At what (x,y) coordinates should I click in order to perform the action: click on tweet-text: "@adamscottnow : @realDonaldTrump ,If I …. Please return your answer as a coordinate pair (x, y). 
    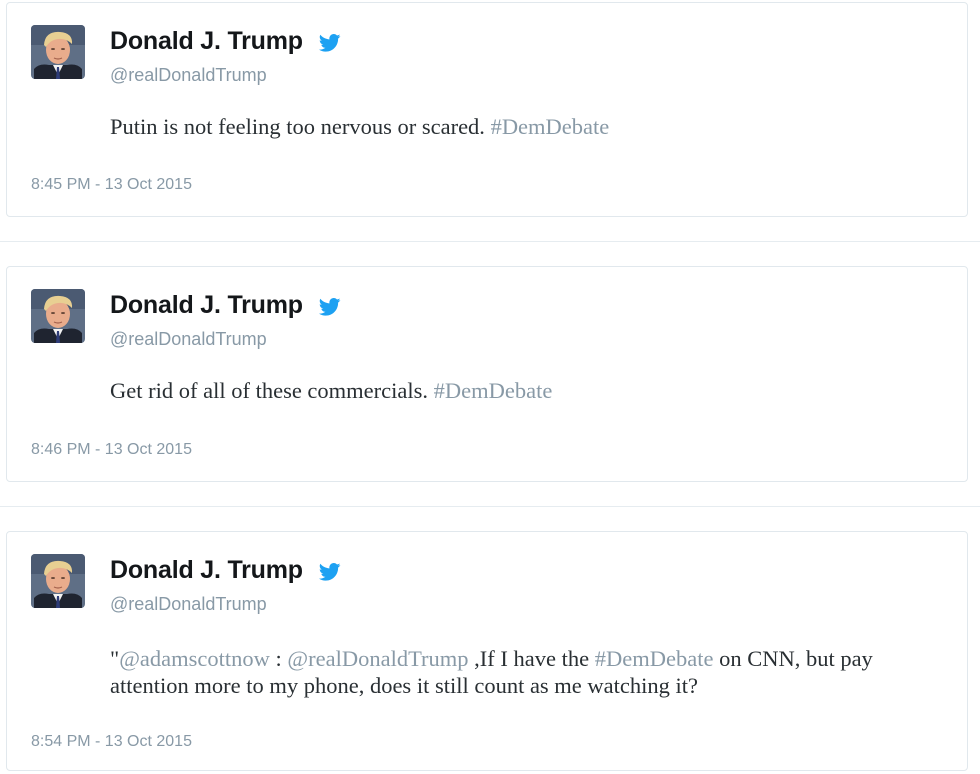
    Looking at the image, I should click on (520, 672).